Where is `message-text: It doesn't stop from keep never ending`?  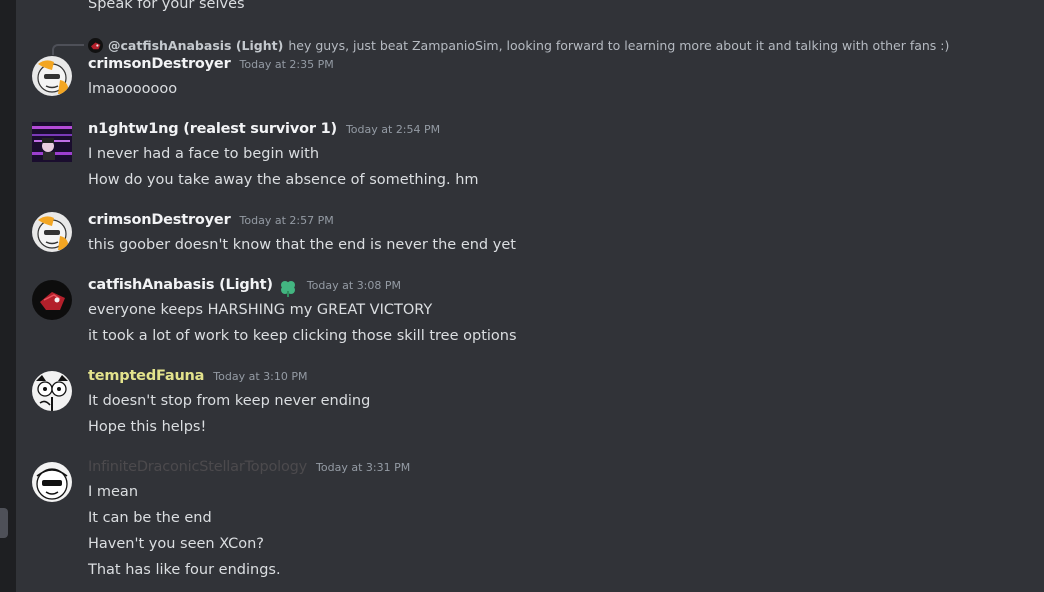
message-text: It doesn't stop from keep never ending is located at coordinates (229, 401).